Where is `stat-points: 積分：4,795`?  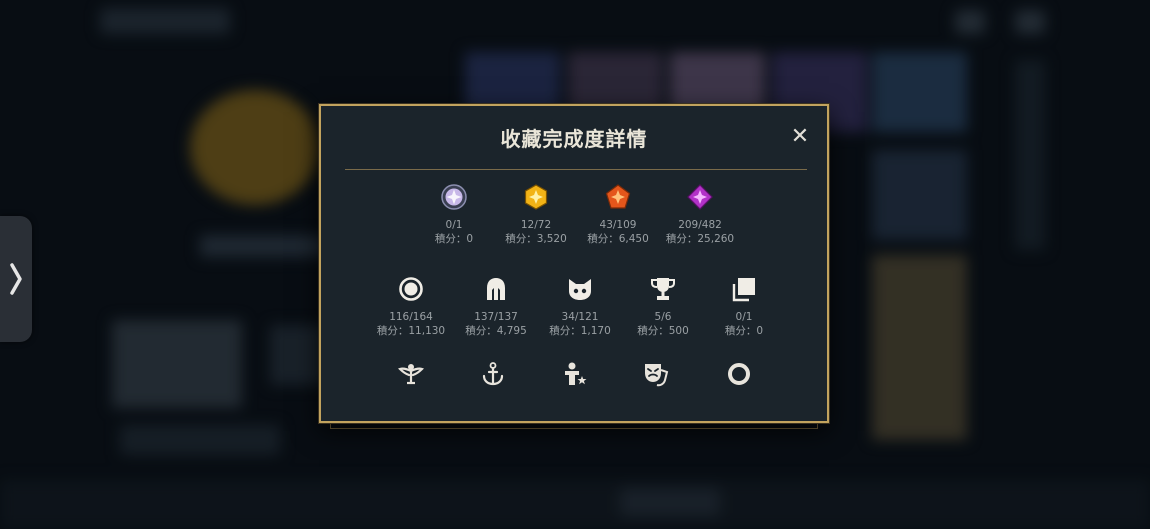 stat-points: 積分：4,795 is located at coordinates (496, 331).